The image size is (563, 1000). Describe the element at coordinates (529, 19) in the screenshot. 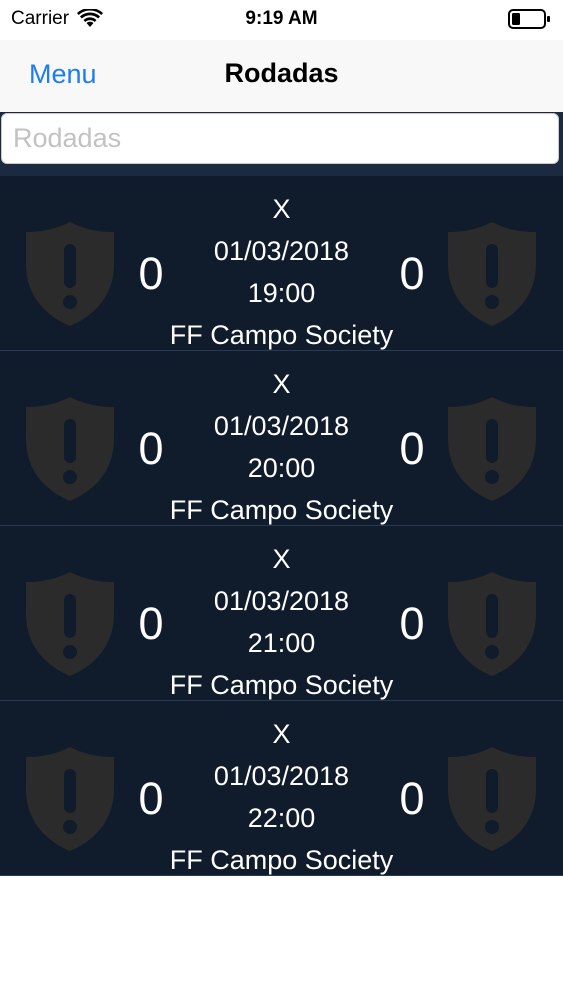

I see `battery-icon` at that location.